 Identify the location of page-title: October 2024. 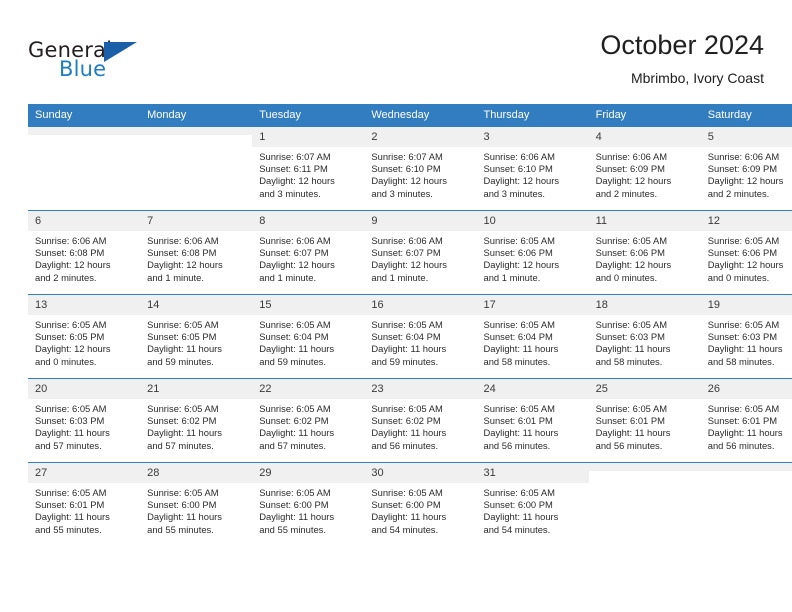
(682, 45).